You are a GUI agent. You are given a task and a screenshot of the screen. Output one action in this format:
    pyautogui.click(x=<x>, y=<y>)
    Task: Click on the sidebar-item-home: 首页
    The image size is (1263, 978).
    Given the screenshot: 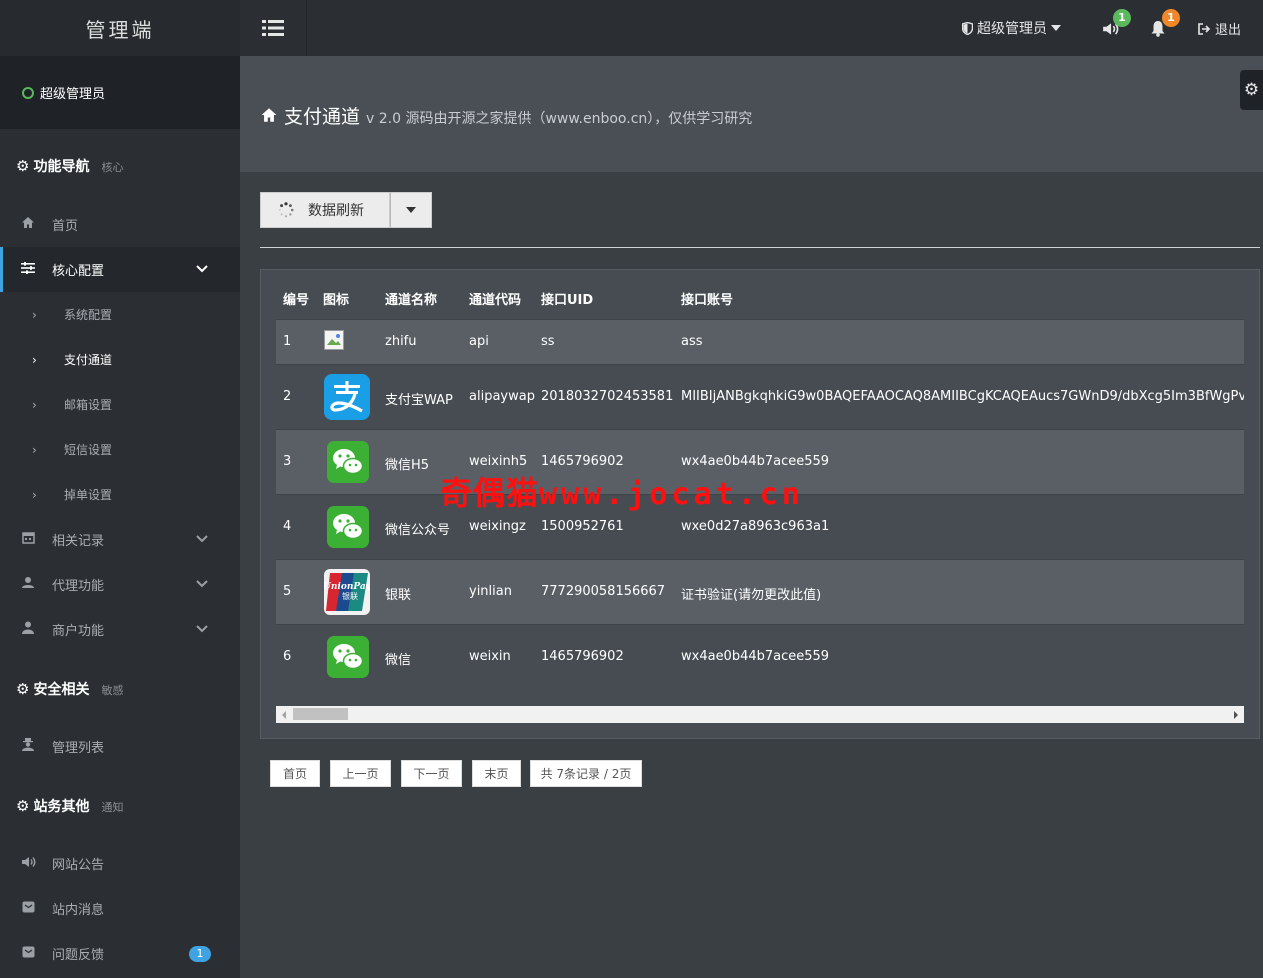 What is the action you would take?
    pyautogui.click(x=120, y=224)
    